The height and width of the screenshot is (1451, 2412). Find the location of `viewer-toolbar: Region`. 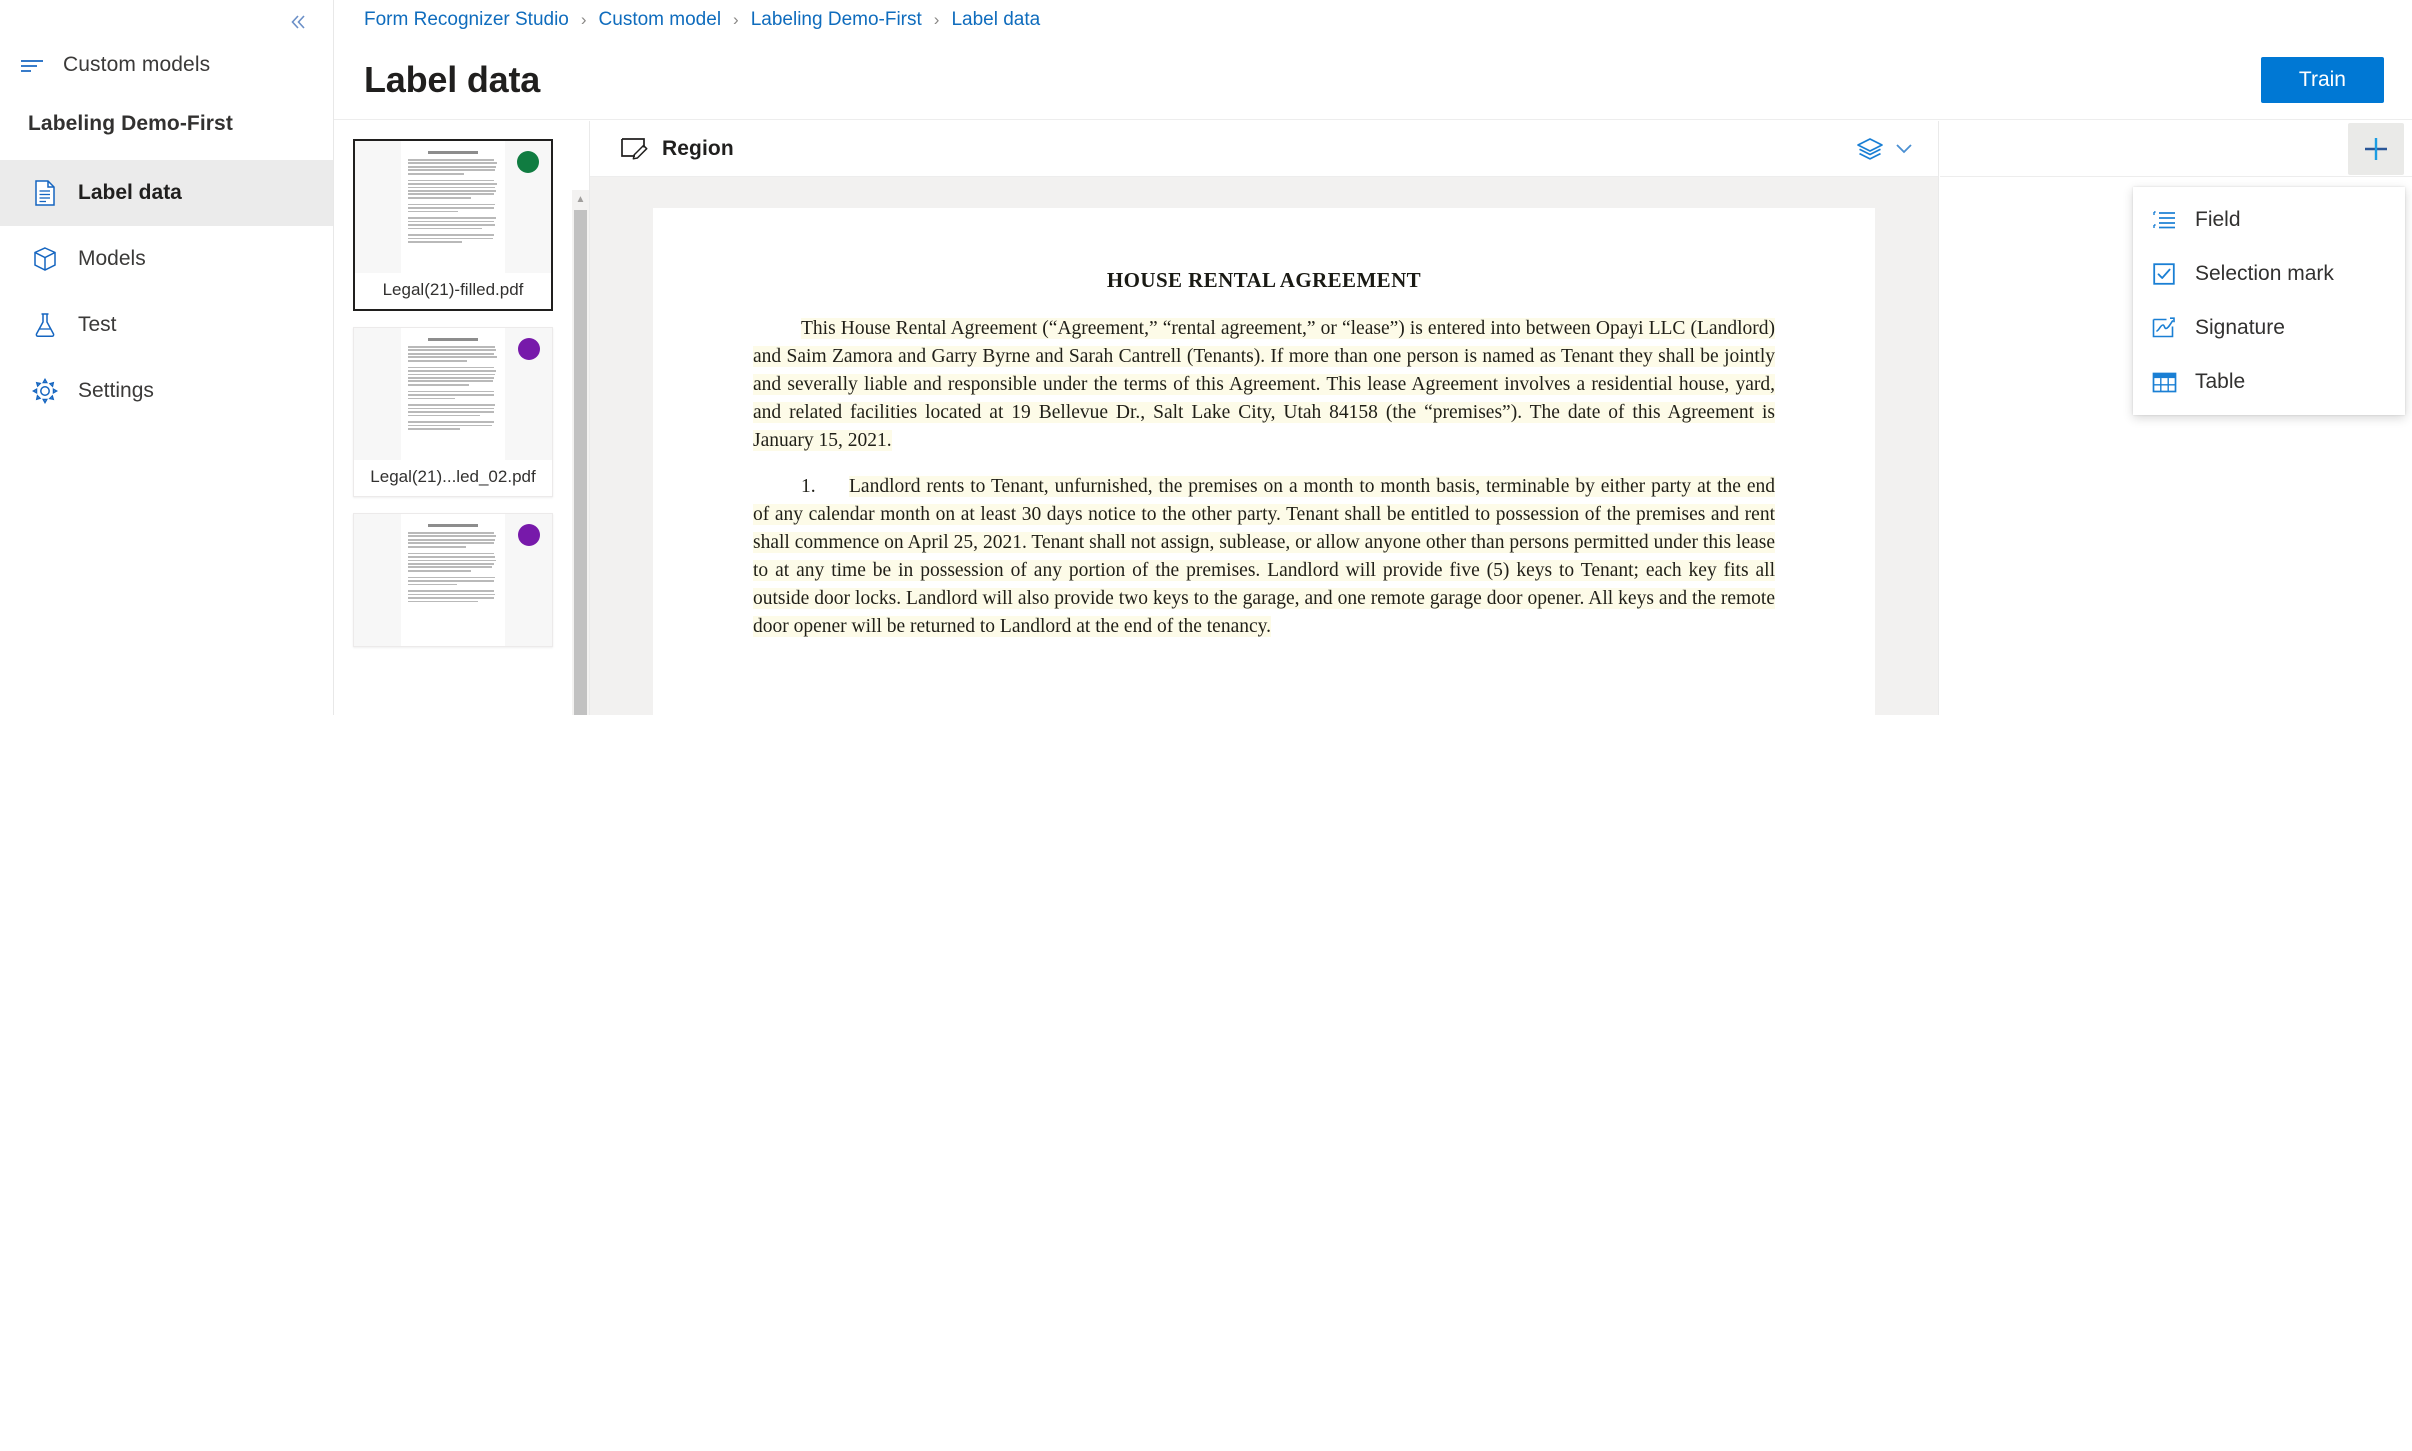

viewer-toolbar: Region is located at coordinates (1264, 149).